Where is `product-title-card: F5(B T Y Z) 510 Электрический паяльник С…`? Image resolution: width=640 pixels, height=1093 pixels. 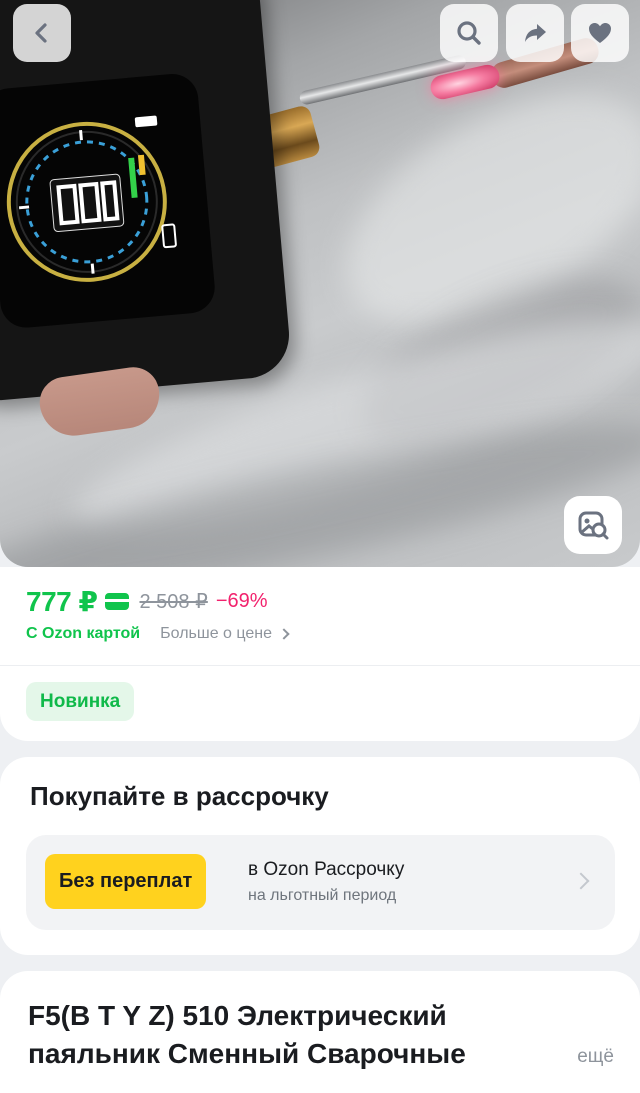
product-title-card: F5(B T Y Z) 510 Электрический паяльник С… is located at coordinates (320, 1032).